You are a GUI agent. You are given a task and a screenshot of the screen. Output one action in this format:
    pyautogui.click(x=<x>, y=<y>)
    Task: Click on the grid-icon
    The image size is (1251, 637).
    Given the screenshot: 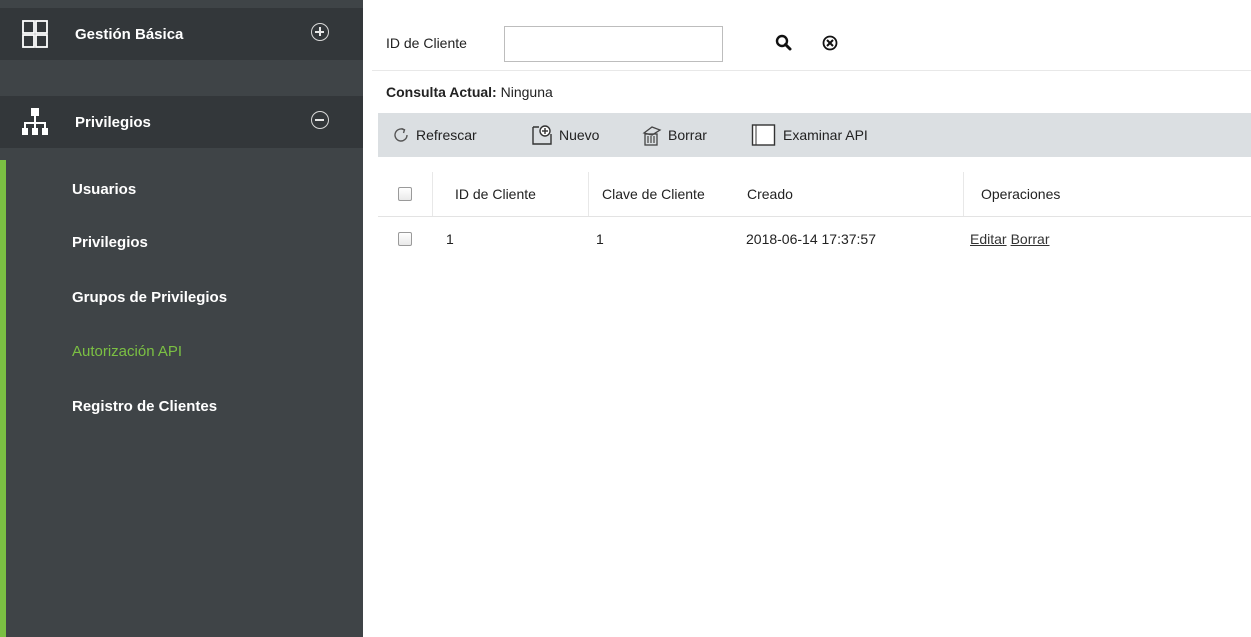 What is the action you would take?
    pyautogui.click(x=35, y=34)
    